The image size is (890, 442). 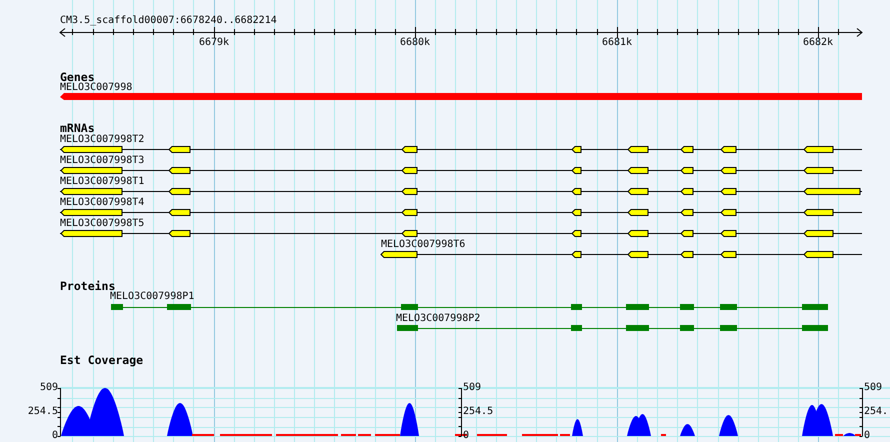 What do you see at coordinates (102, 203) in the screenshot?
I see `transcript-label: MELO3C007998T4` at bounding box center [102, 203].